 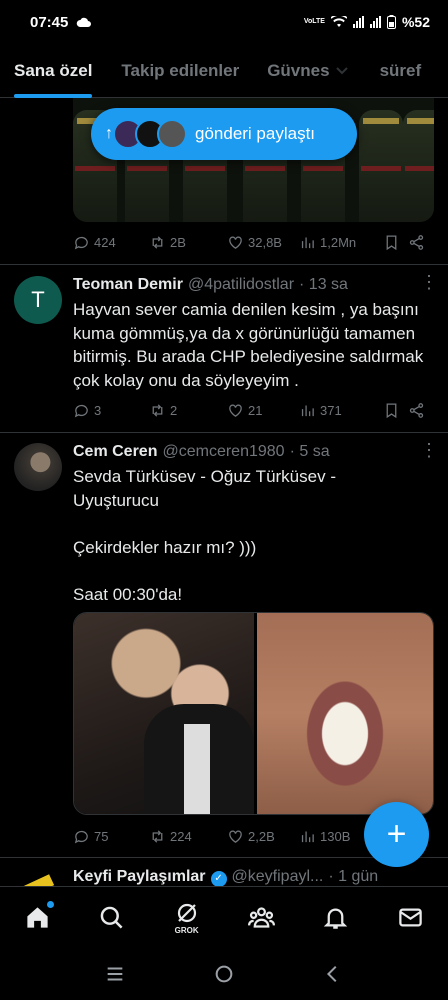 What do you see at coordinates (178, 242) in the screenshot?
I see `repost-count: 2B` at bounding box center [178, 242].